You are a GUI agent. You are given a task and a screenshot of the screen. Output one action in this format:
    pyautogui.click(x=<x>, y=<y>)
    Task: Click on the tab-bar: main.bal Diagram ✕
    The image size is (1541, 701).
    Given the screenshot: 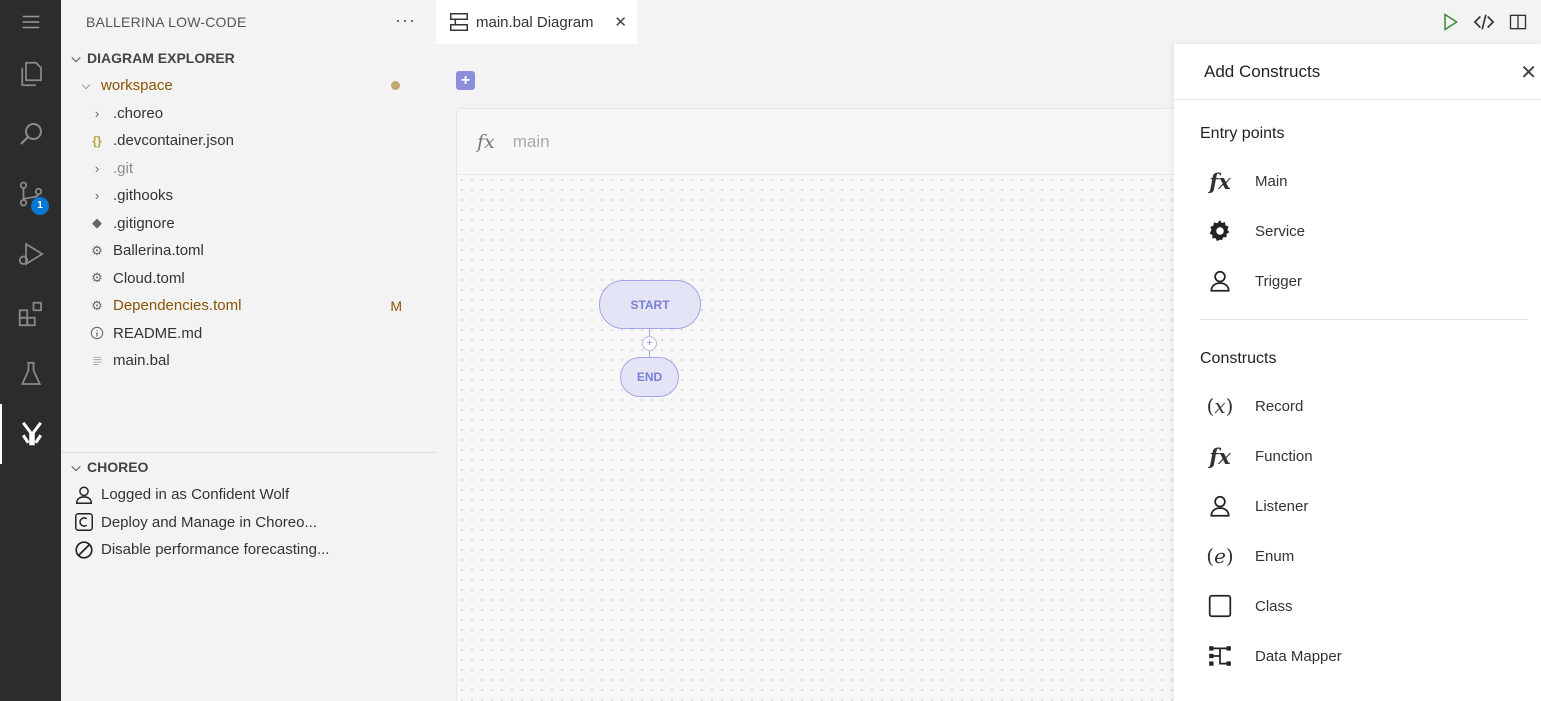 What is the action you would take?
    pyautogui.click(x=988, y=22)
    